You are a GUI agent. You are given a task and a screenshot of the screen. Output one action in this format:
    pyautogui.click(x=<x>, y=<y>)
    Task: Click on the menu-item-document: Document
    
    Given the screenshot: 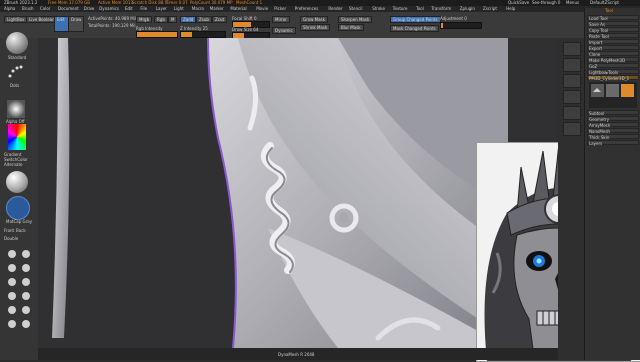 What is the action you would take?
    pyautogui.click(x=68, y=8)
    